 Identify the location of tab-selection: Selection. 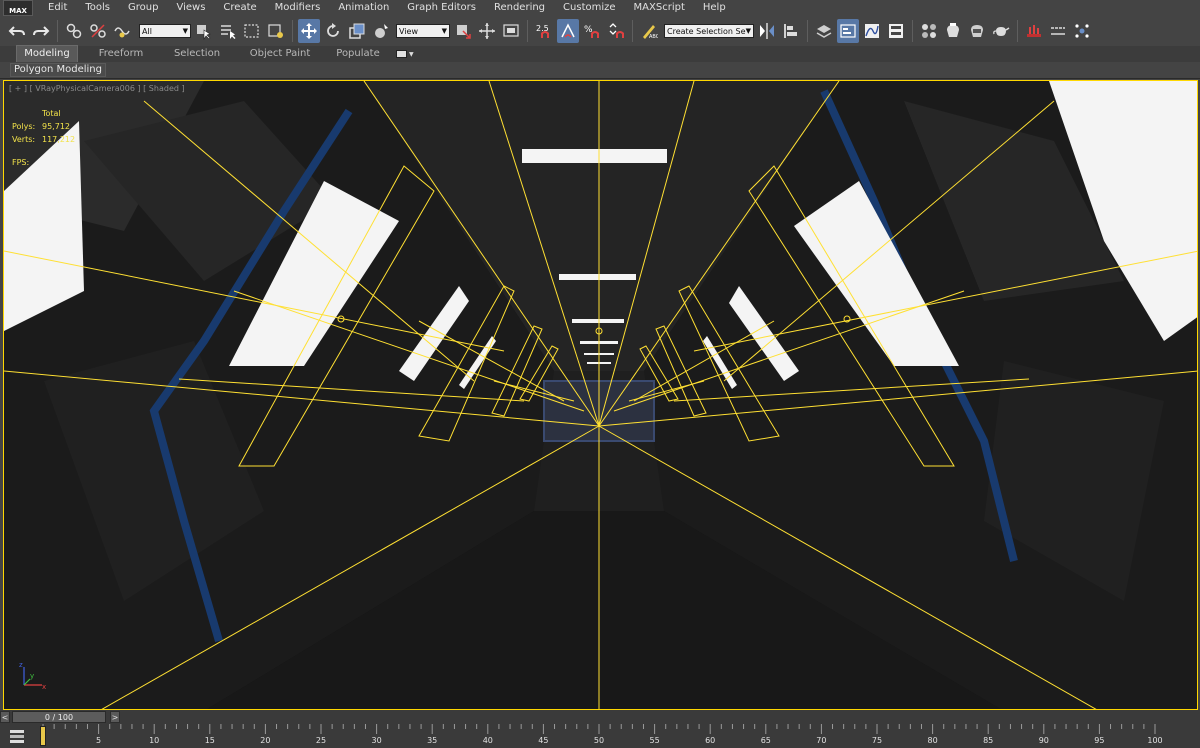
(197, 54).